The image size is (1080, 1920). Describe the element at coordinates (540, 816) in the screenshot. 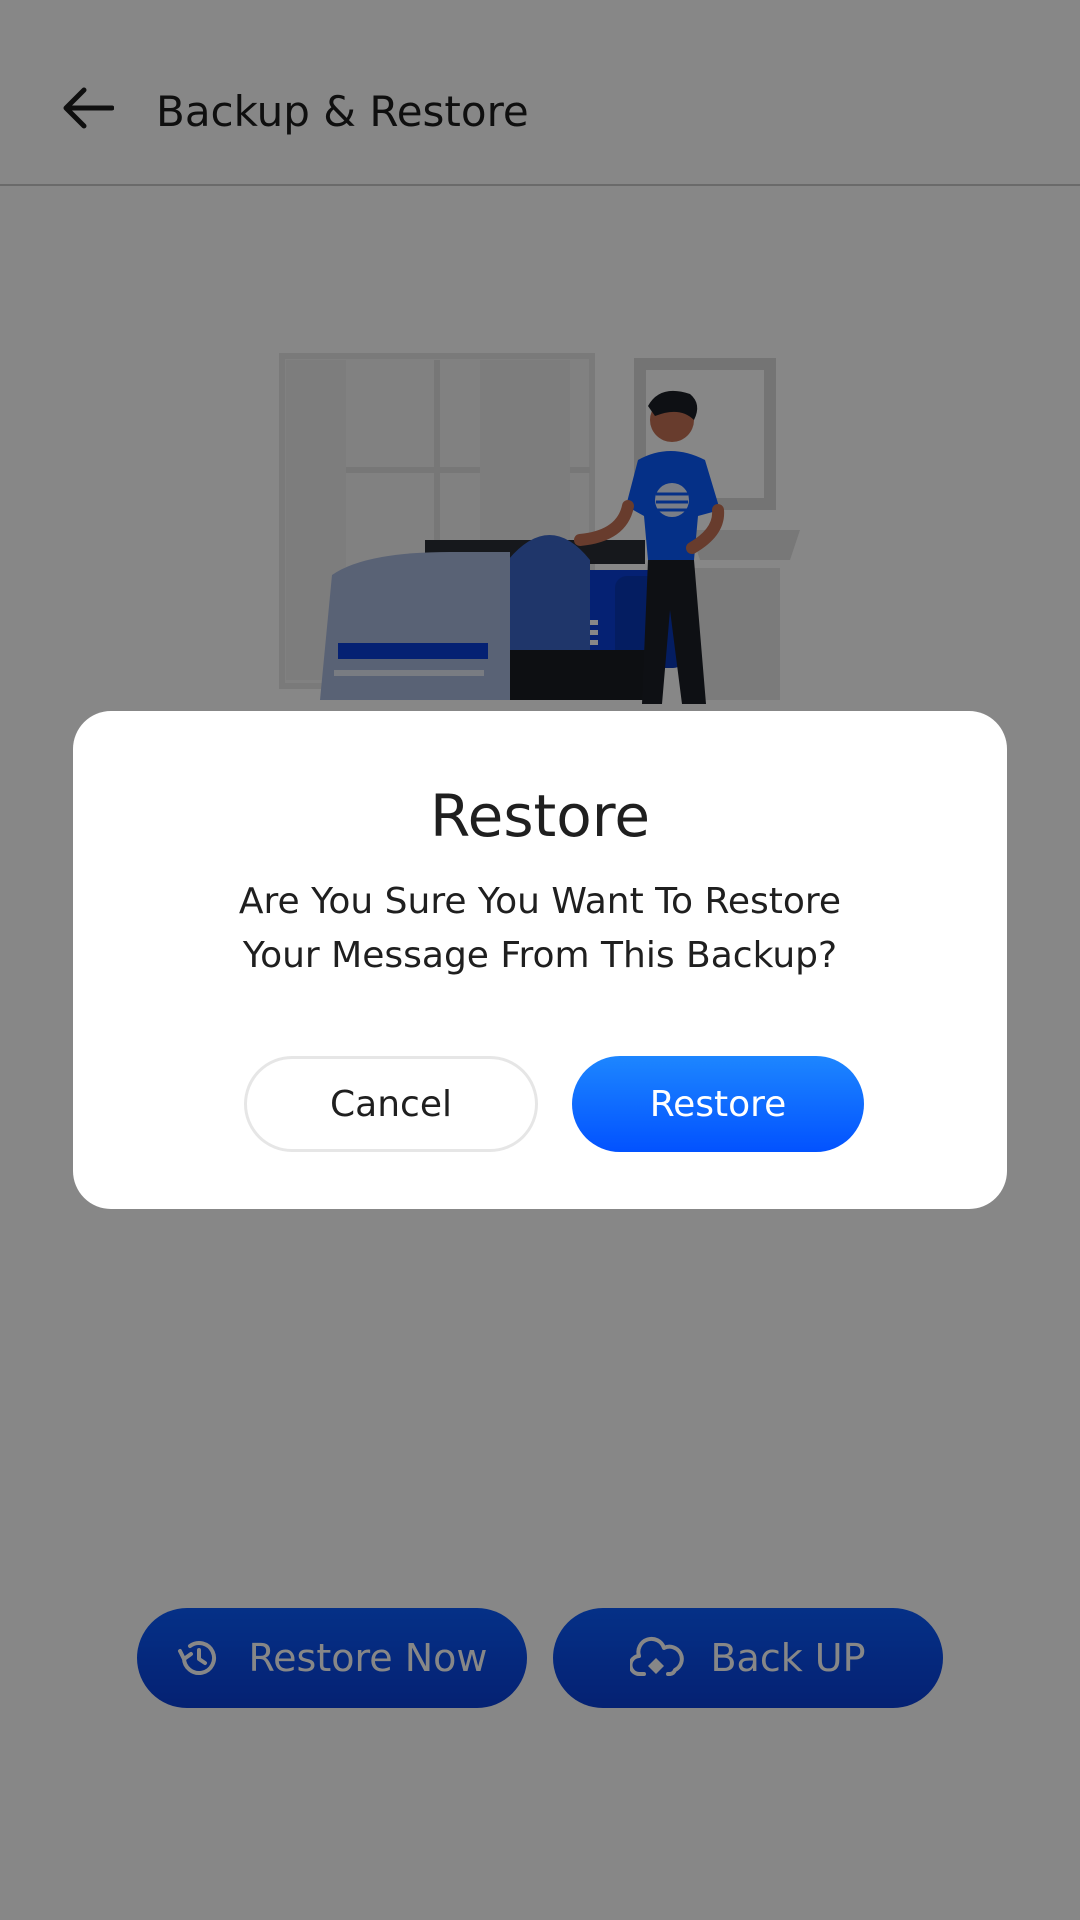

I see `dialog-title: Restore` at that location.